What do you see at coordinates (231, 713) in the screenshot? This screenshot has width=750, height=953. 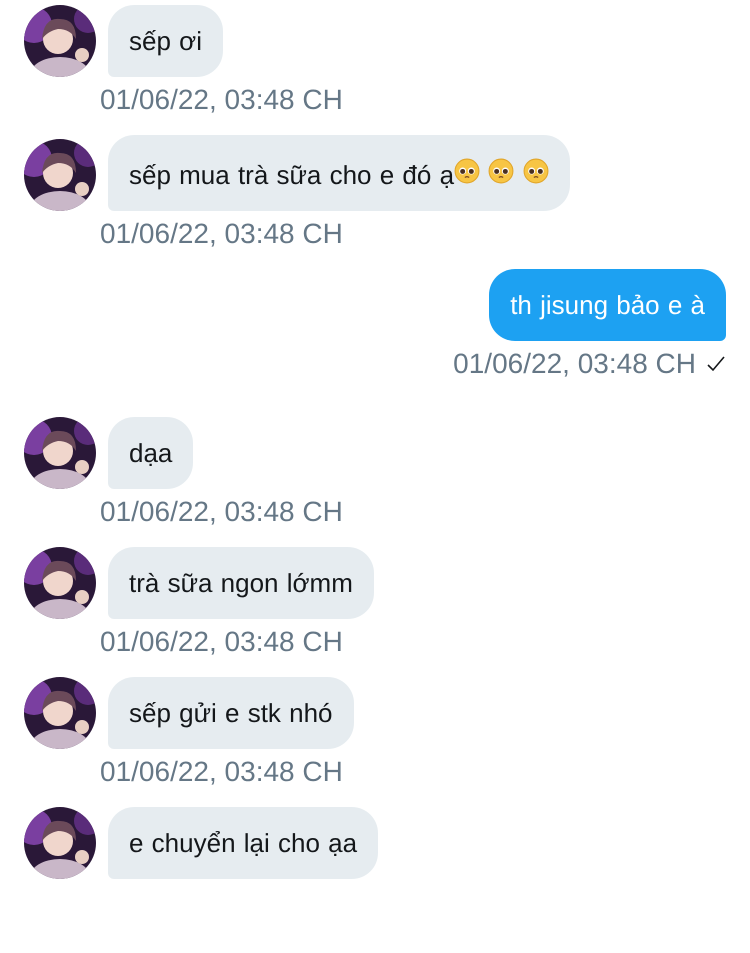 I see `message-text: sếp gửi e stk nhó` at bounding box center [231, 713].